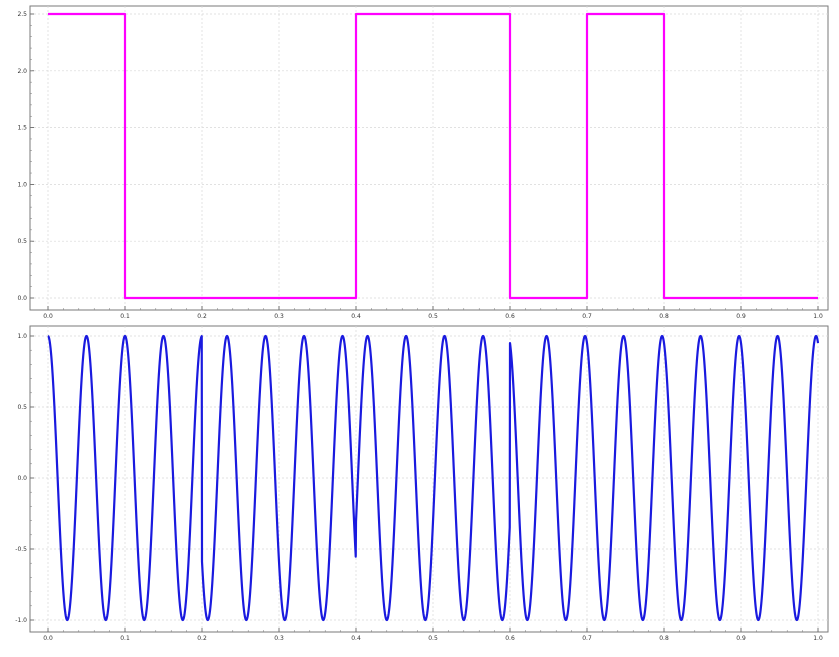  Describe the element at coordinates (22, 71) in the screenshot. I see `y-tick-label: 2.0` at that location.